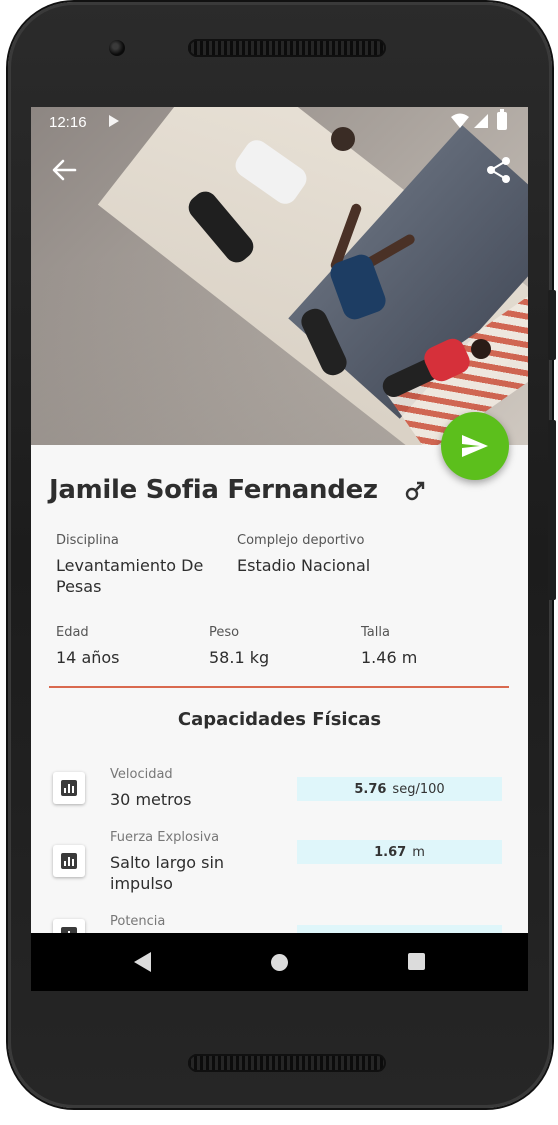  What do you see at coordinates (72, 632) in the screenshot?
I see `edad-label: Edad` at bounding box center [72, 632].